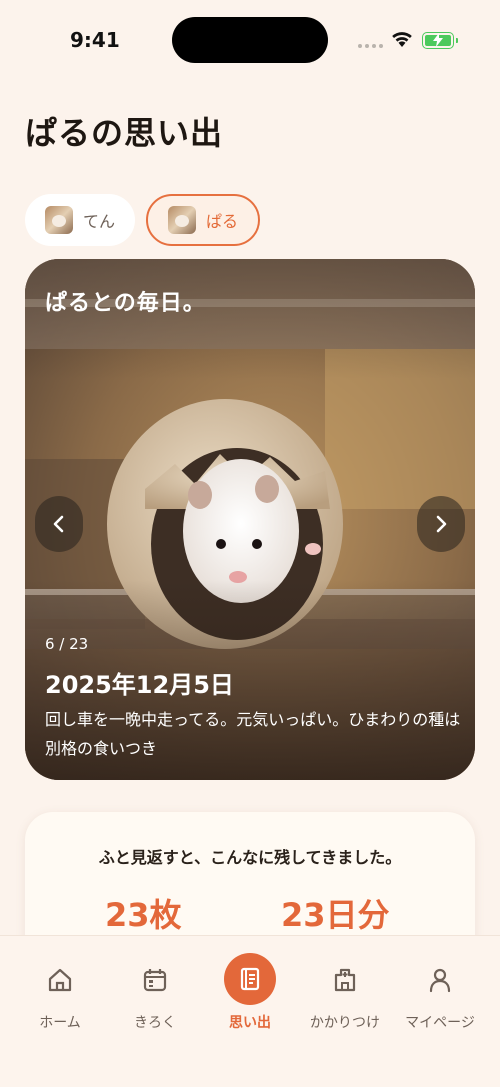 The height and width of the screenshot is (1087, 500). Describe the element at coordinates (203, 220) in the screenshot. I see `pet-chip-paru: ぱる` at that location.